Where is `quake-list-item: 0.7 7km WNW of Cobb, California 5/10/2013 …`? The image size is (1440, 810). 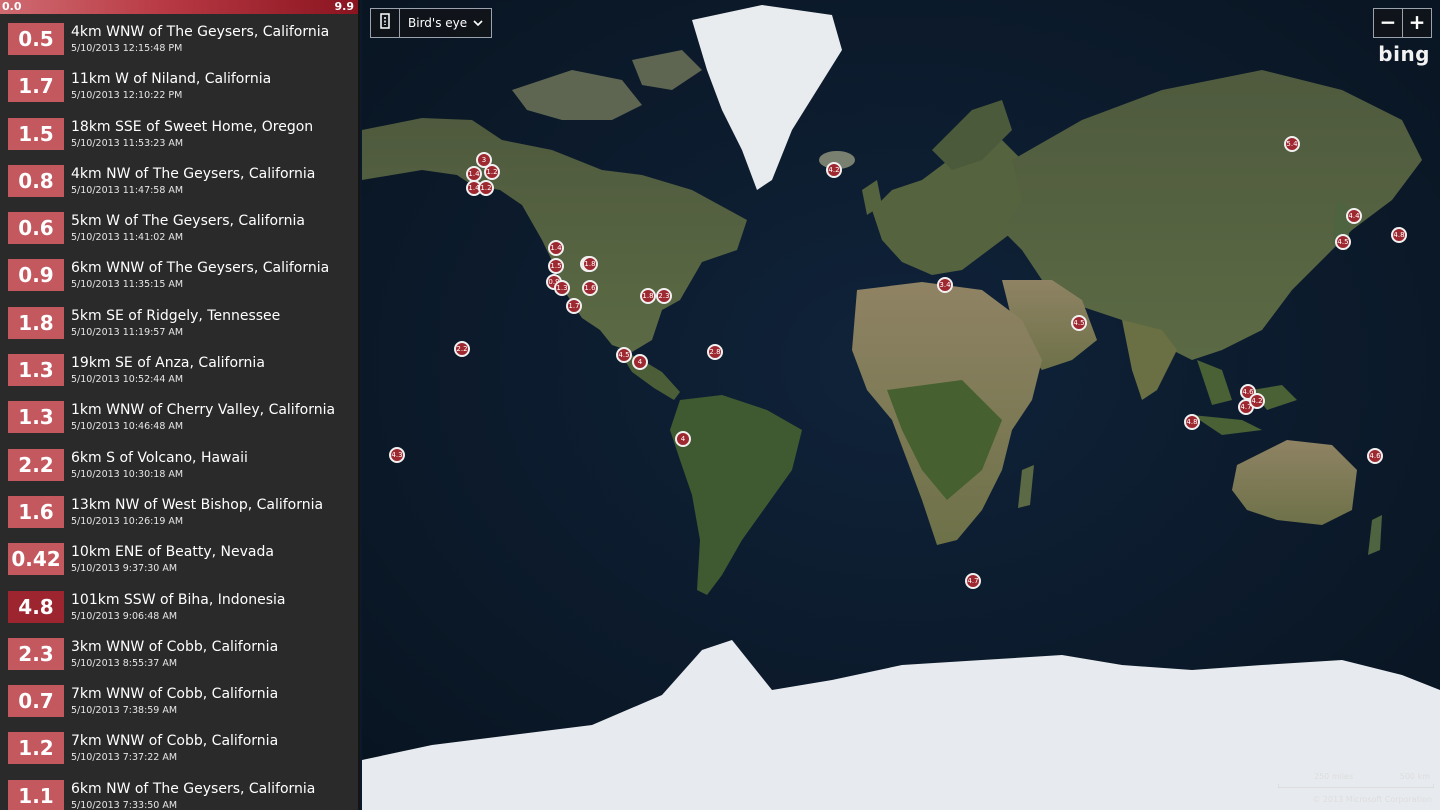
quake-list-item: 0.7 7km WNW of Cobb, California 5/10/2013 … is located at coordinates (179, 699).